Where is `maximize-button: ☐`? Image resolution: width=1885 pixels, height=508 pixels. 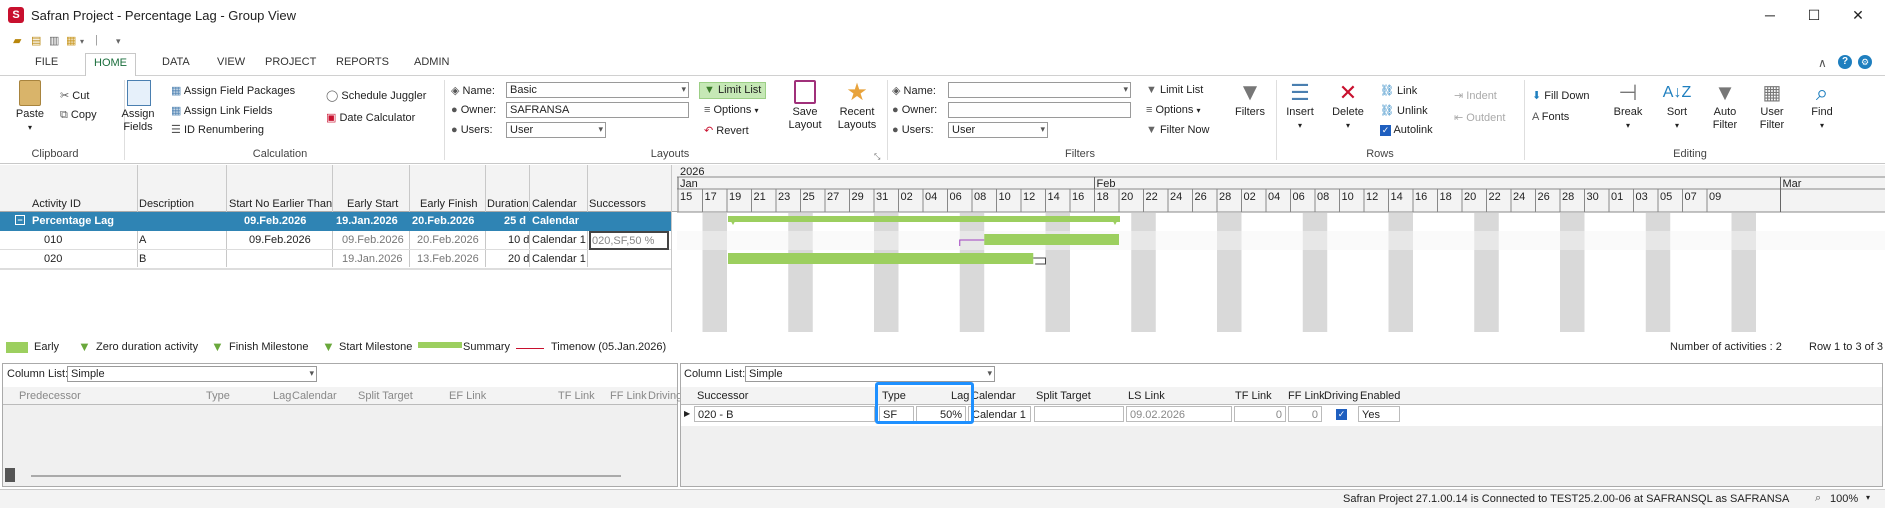 maximize-button: ☐ is located at coordinates (1814, 15).